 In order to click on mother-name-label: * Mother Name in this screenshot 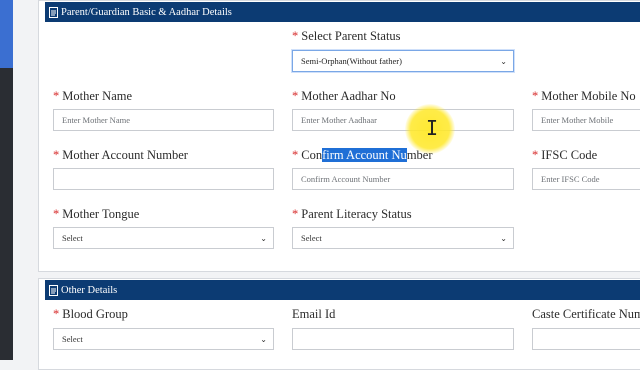, I will do `click(92, 96)`.